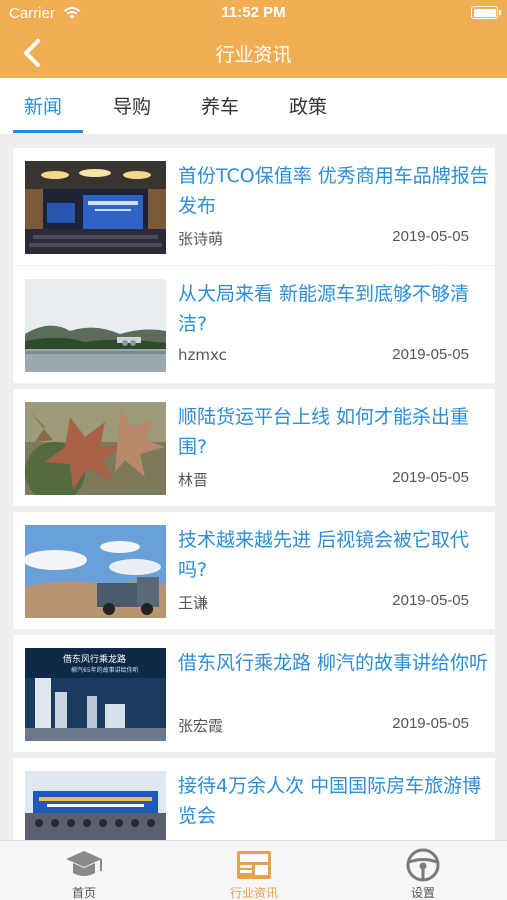  I want to click on article-title: 顺陆货运平台上线 如何才能杀出重围?, so click(324, 432).